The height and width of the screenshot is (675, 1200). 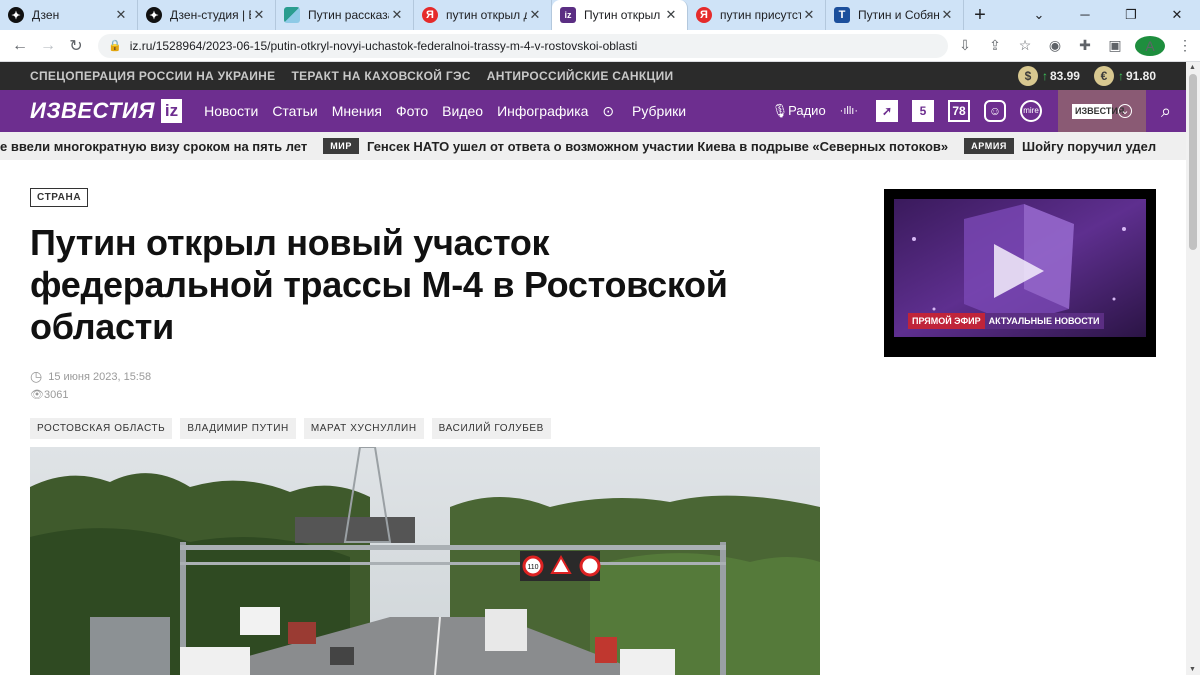 What do you see at coordinates (491, 428) in the screenshot?
I see `tag-link: ВАСИЛИЙ ГОЛУБЕВ` at bounding box center [491, 428].